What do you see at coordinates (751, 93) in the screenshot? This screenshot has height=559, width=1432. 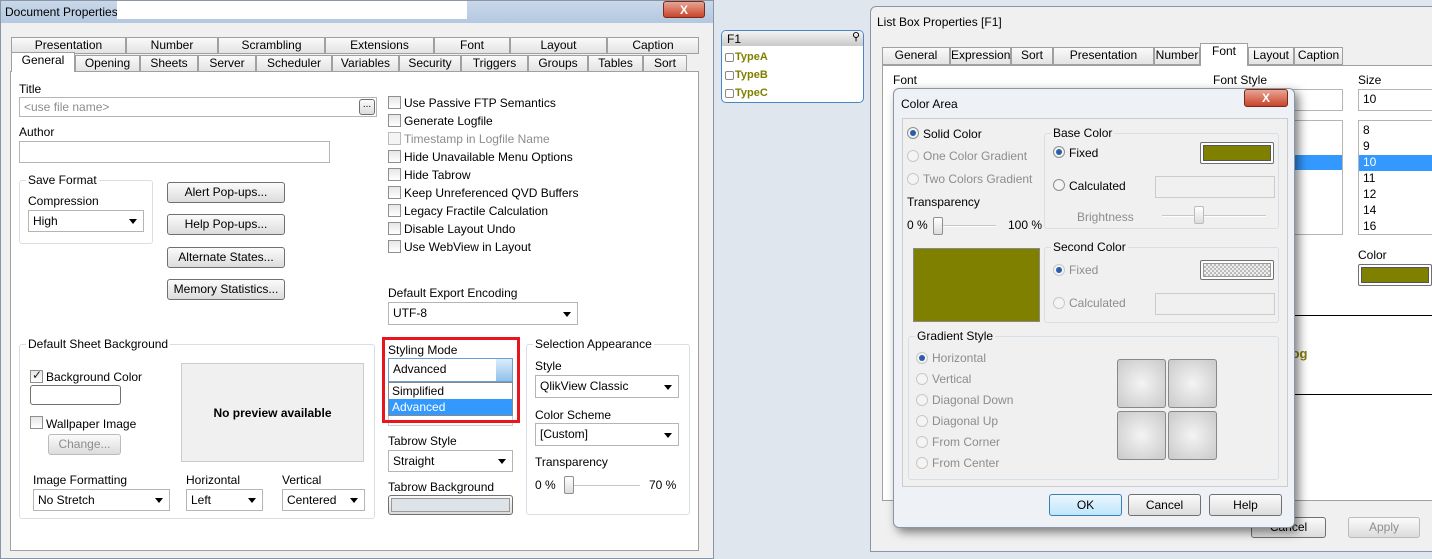 I see `list-item: TypeC` at bounding box center [751, 93].